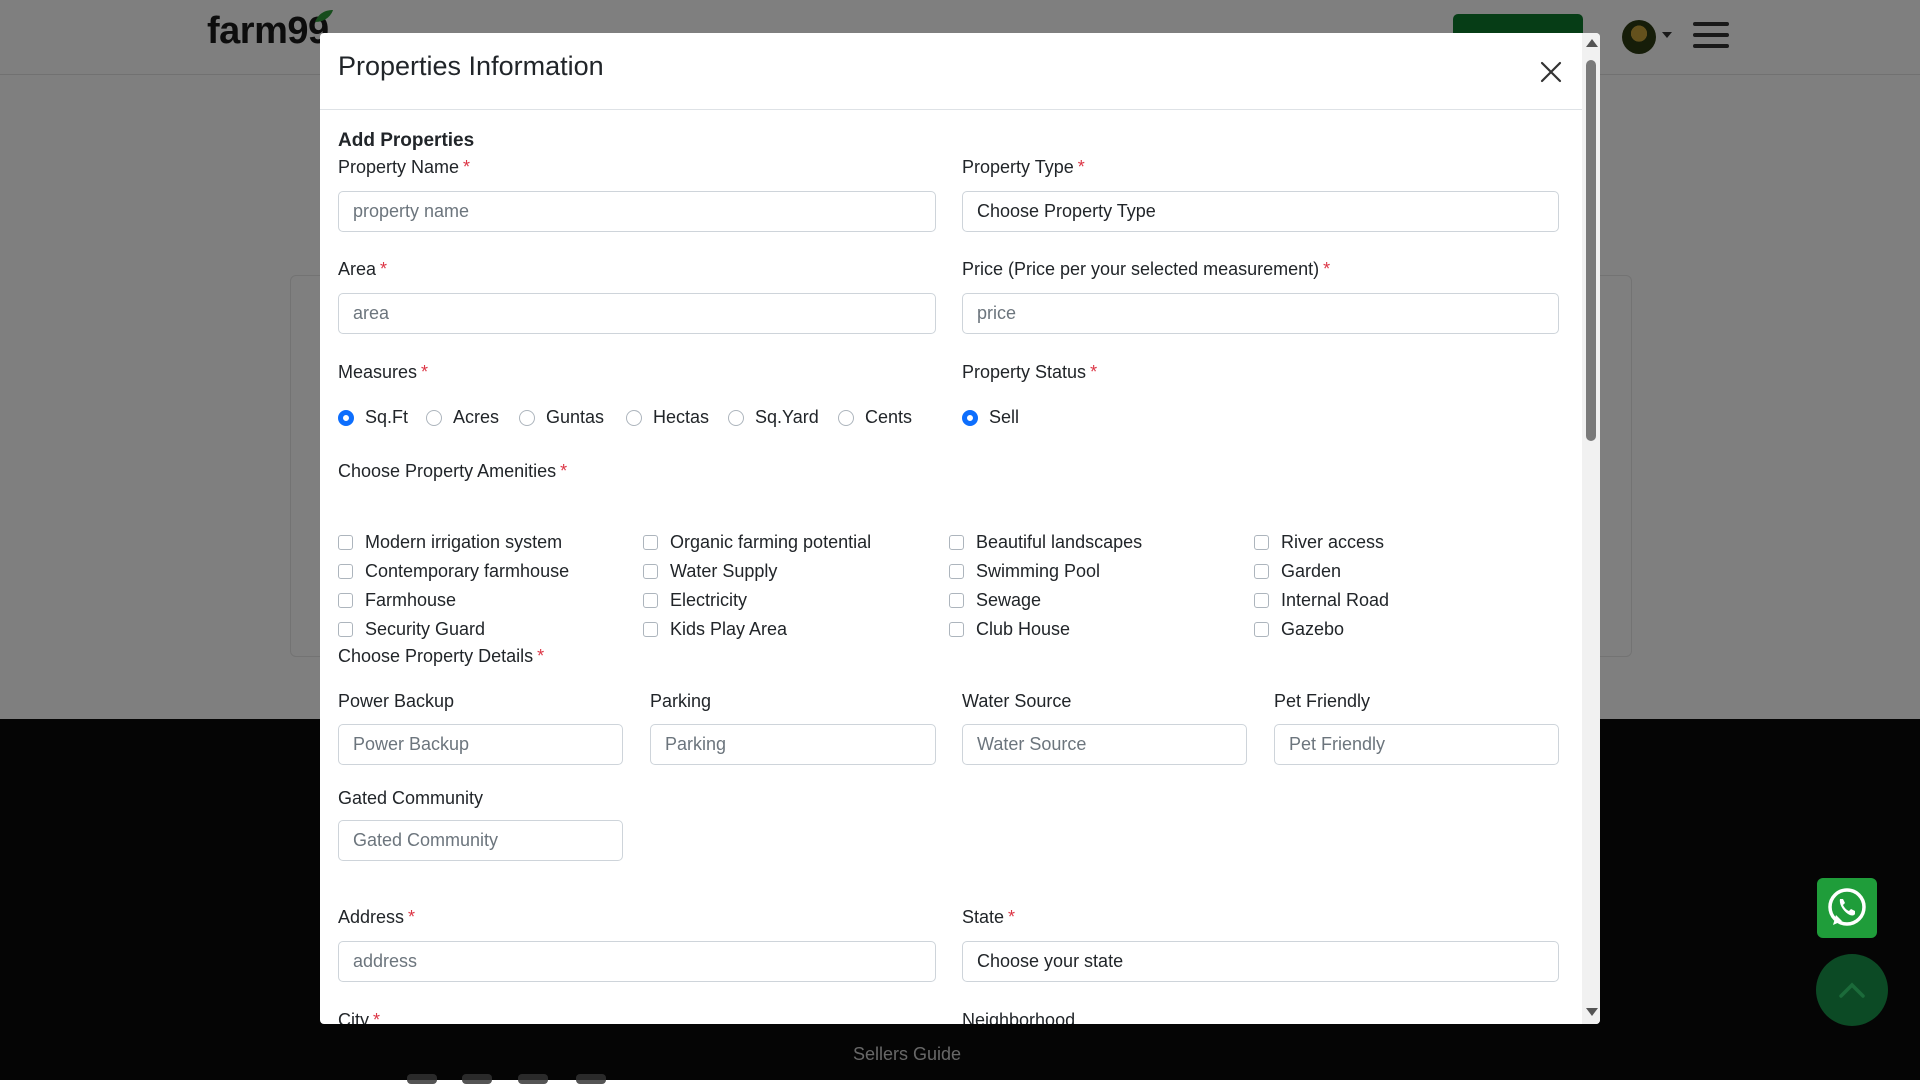  What do you see at coordinates (434, 417) in the screenshot?
I see `radio-acres` at bounding box center [434, 417].